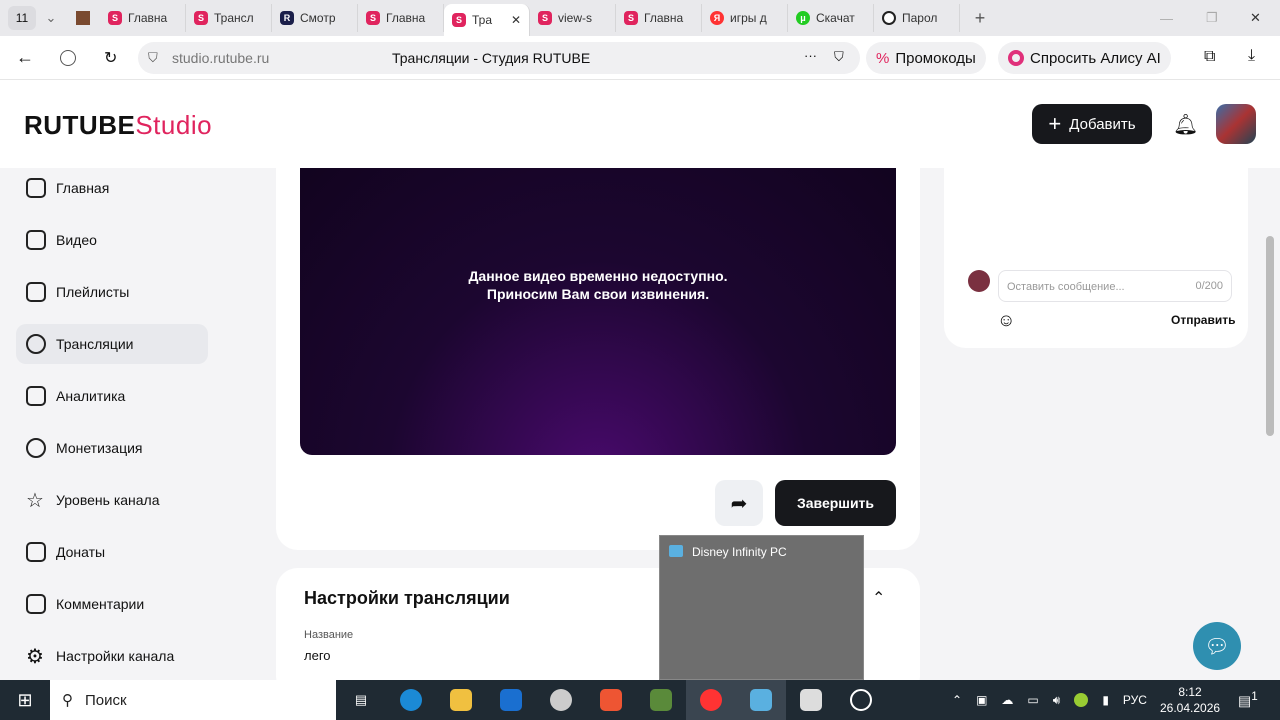  I want to click on tab-label: Главна, so click(148, 18).